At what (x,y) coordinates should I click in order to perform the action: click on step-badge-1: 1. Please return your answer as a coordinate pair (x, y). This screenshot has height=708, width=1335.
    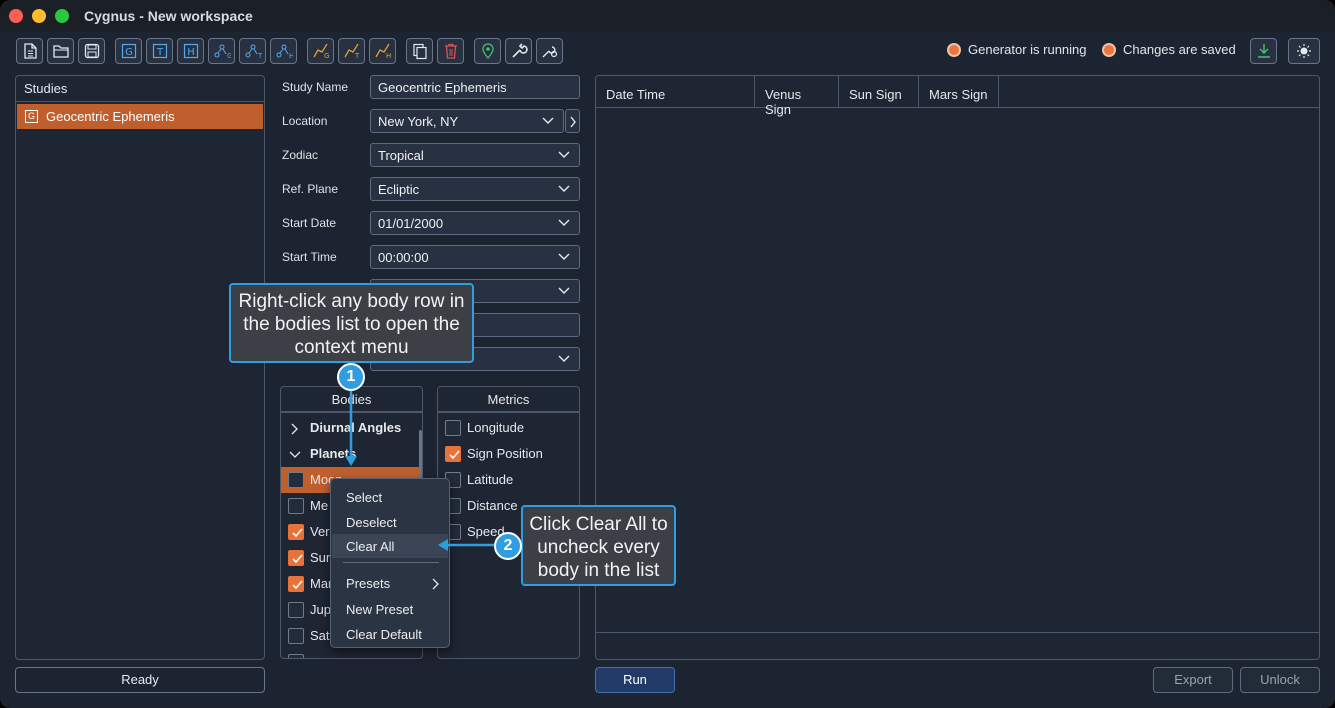
    Looking at the image, I should click on (351, 377).